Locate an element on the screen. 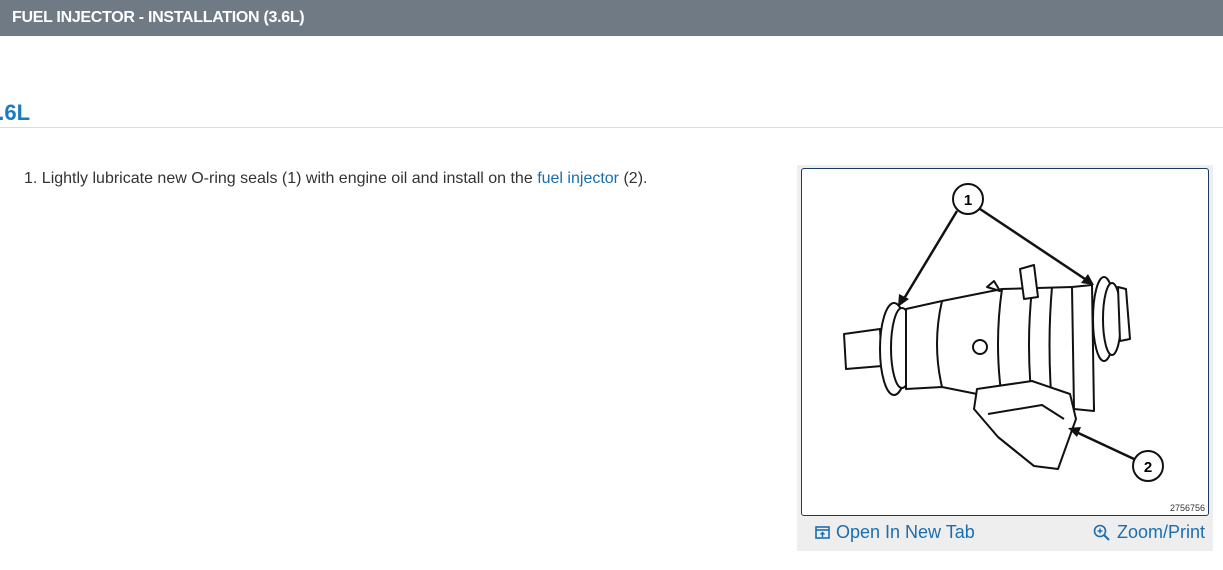 Image resolution: width=1223 pixels, height=570 pixels. open-in-new-tab-button: Open In New Tab is located at coordinates (895, 532).